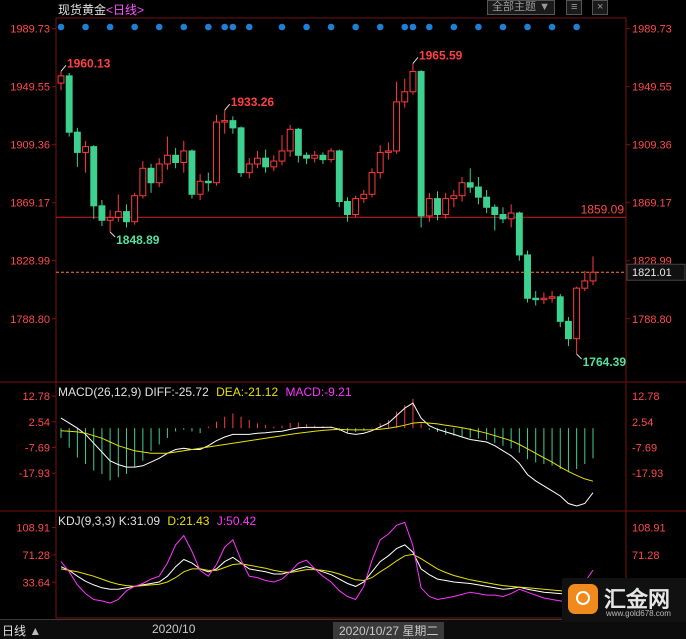 This screenshot has height=639, width=686. I want to click on instrument-title: 现货黄金<日线>, so click(101, 9).